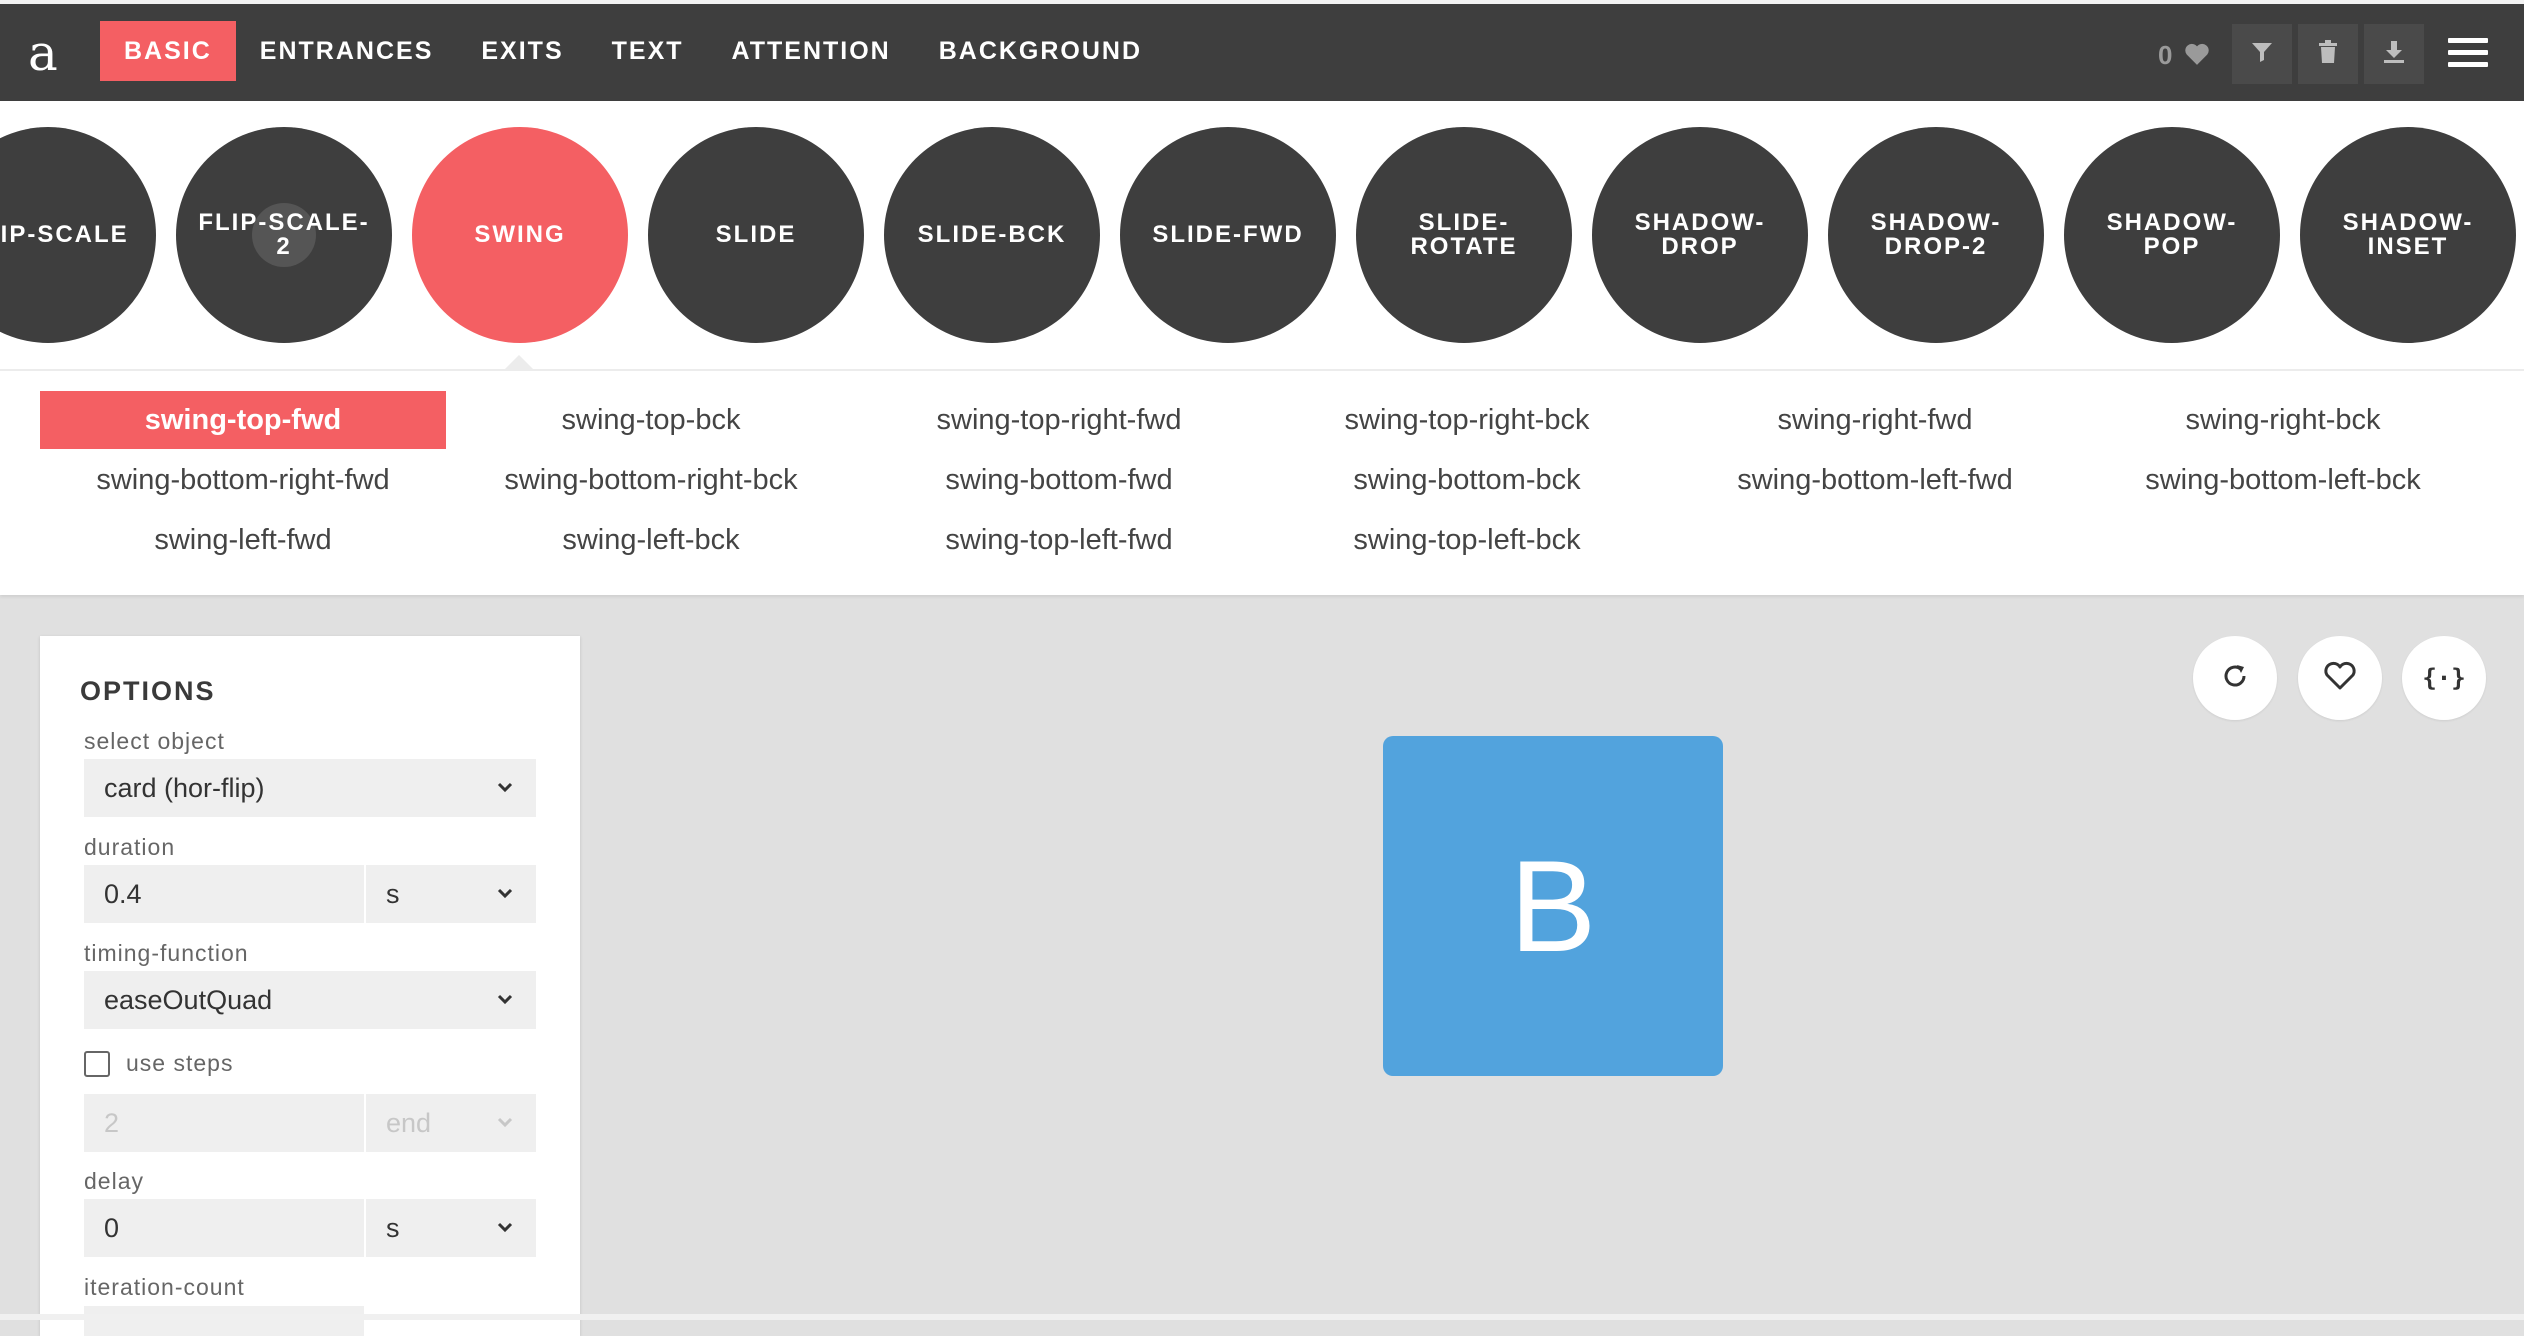 The height and width of the screenshot is (1336, 2524). I want to click on variant-item: swing-top-left-fwd, so click(1059, 540).